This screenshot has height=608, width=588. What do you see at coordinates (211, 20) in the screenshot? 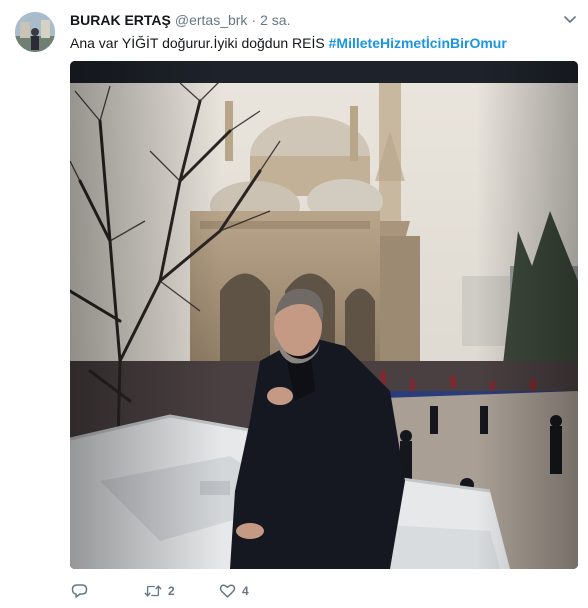
I see `author-handle: @ertas_brk` at bounding box center [211, 20].